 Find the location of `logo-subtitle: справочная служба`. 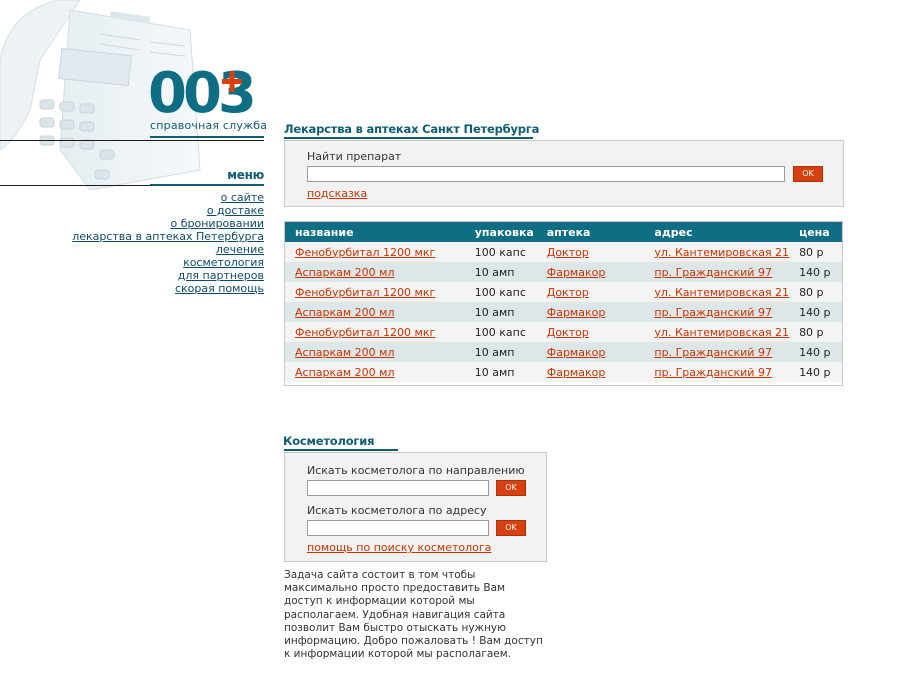

logo-subtitle: справочная служба is located at coordinates (209, 125).